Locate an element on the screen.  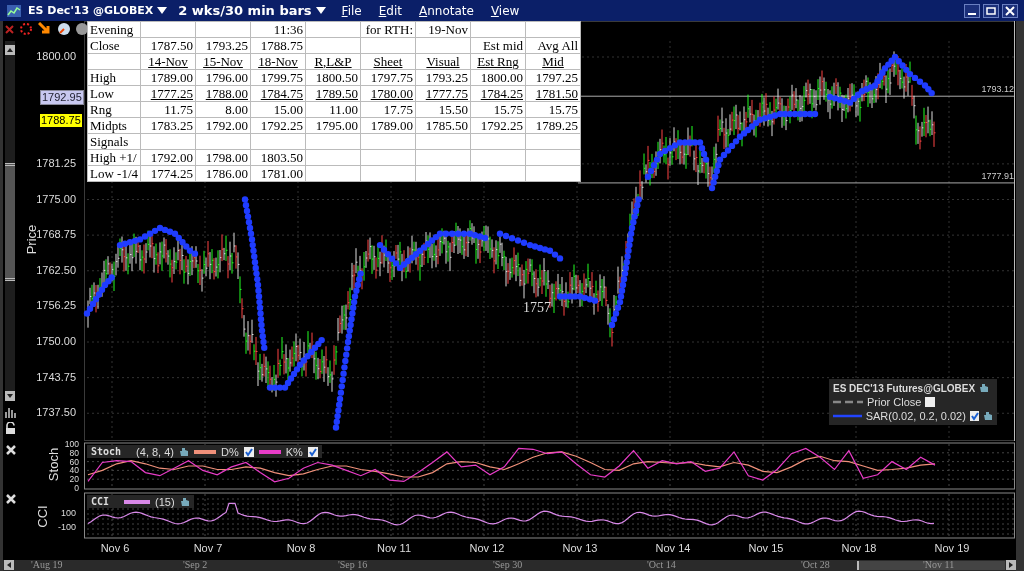
date-label: Nov 19 is located at coordinates (952, 548).